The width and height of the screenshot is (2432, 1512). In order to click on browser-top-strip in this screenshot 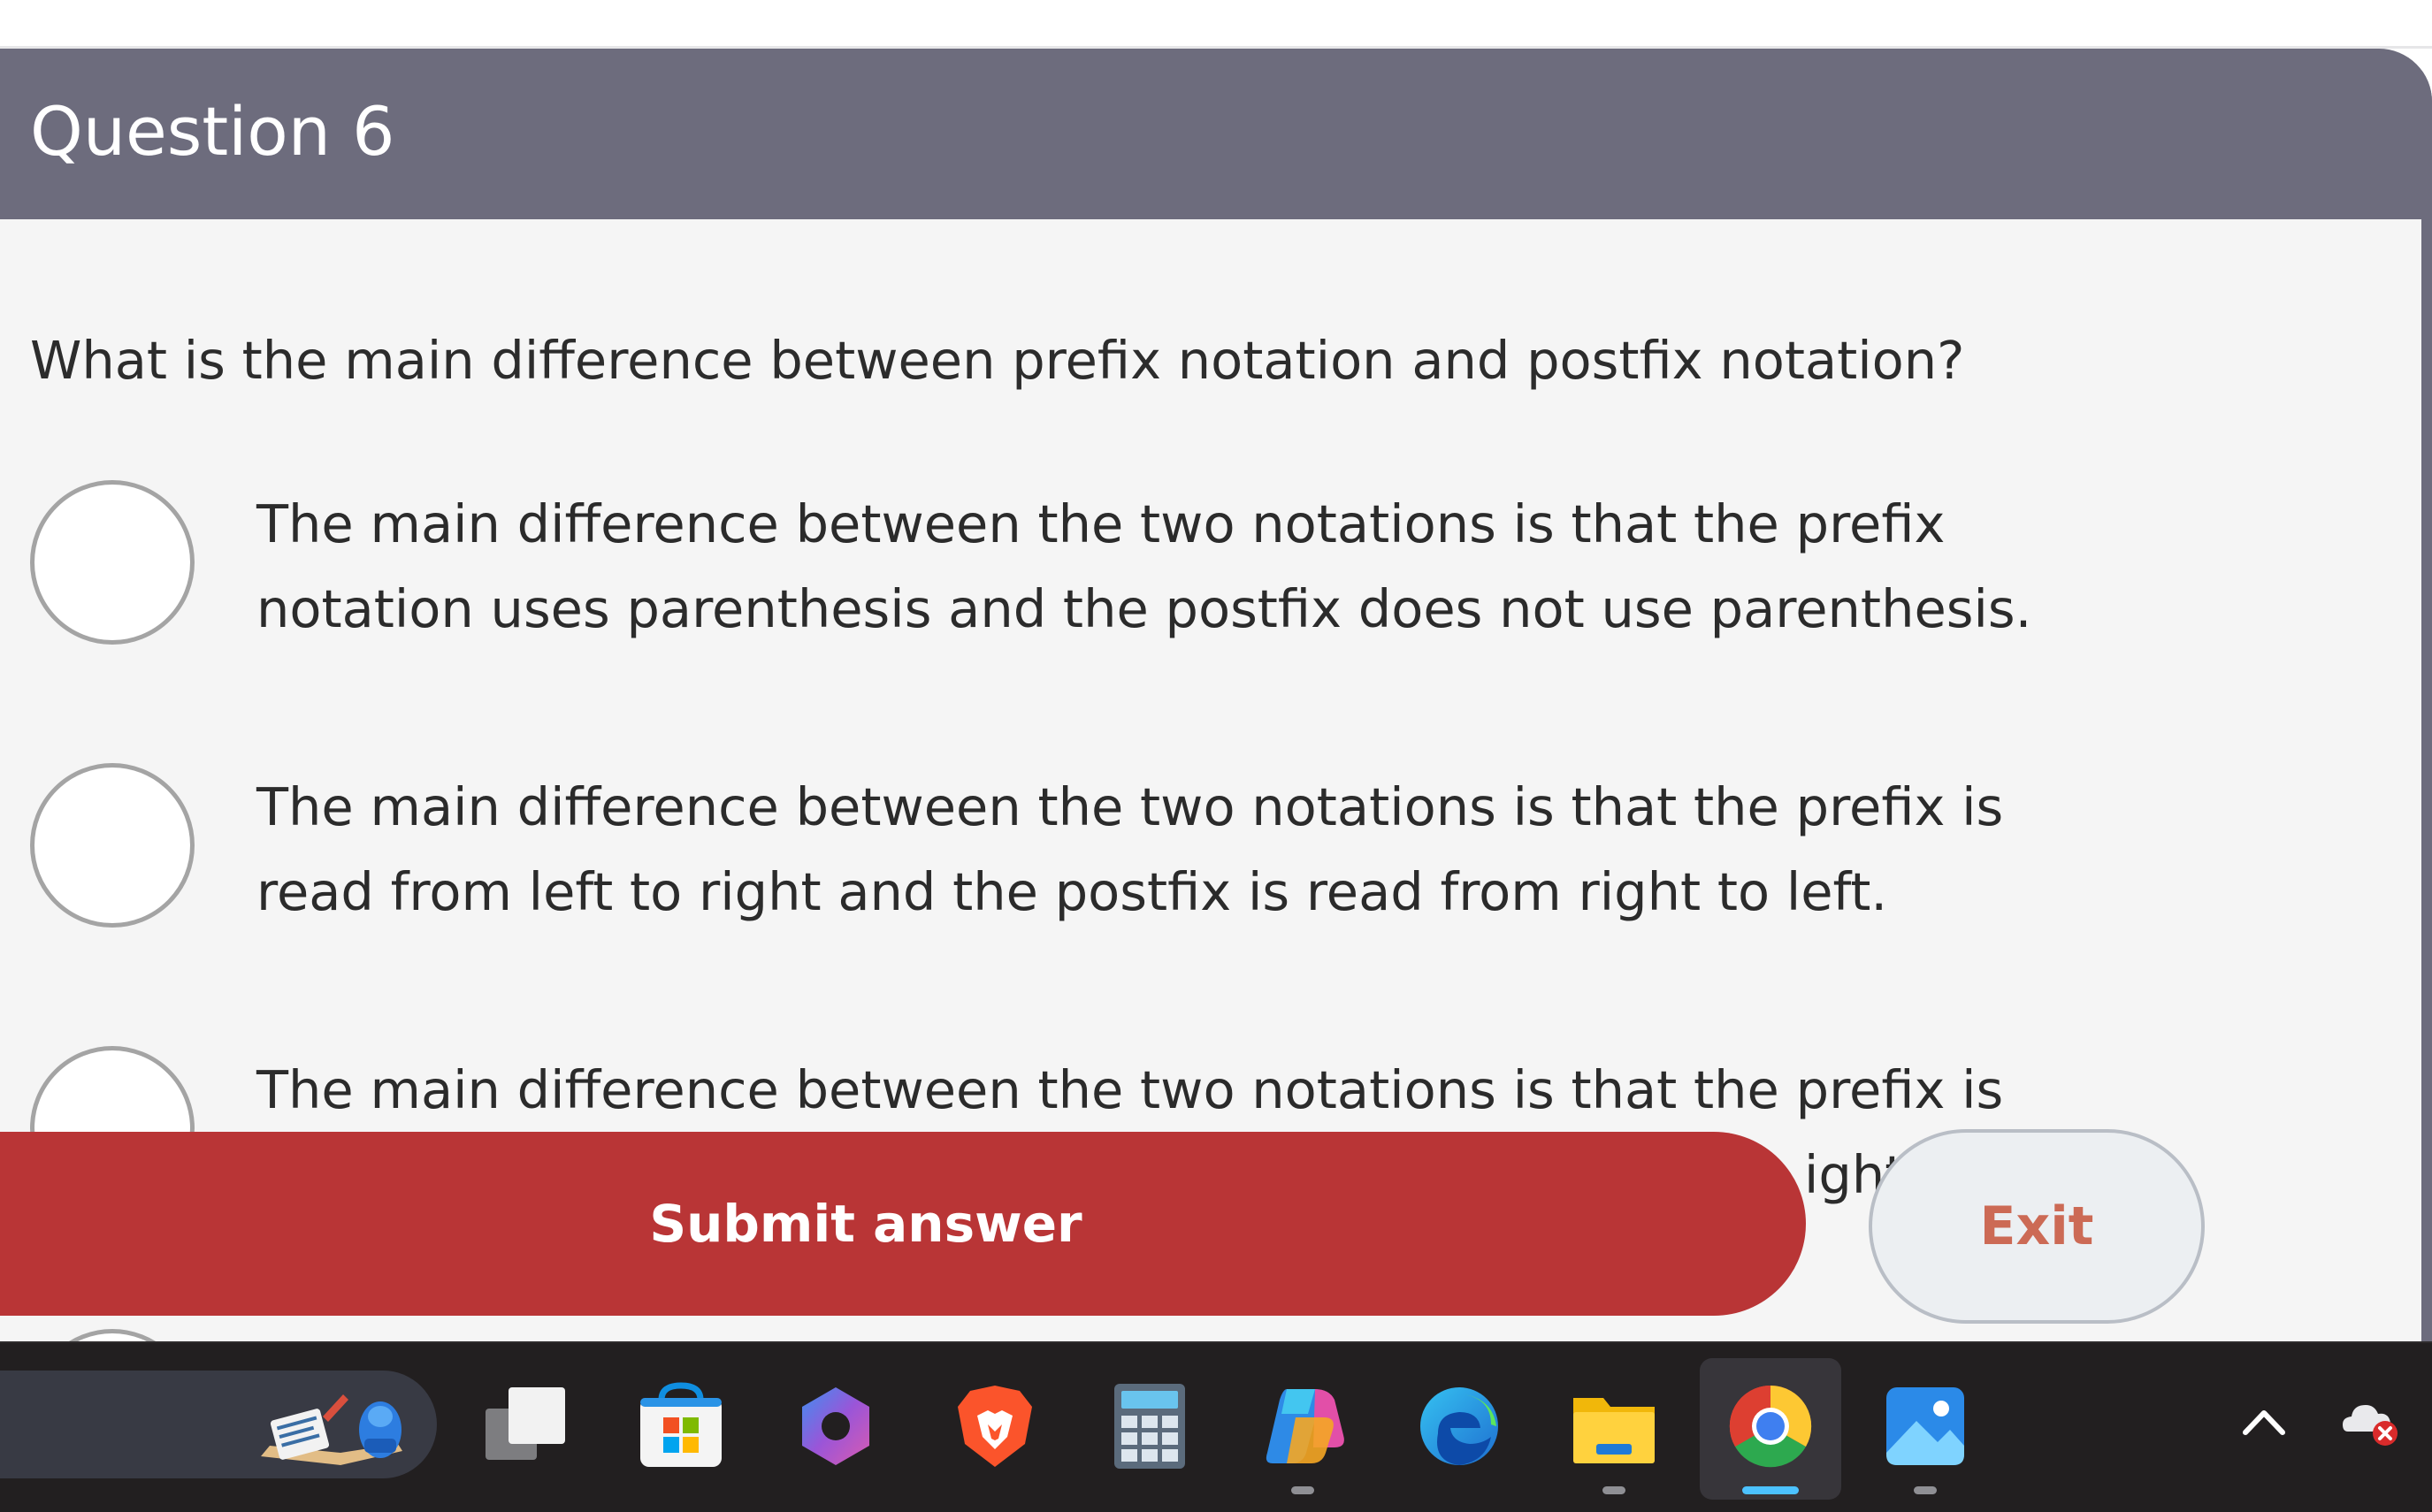, I will do `click(1216, 24)`.